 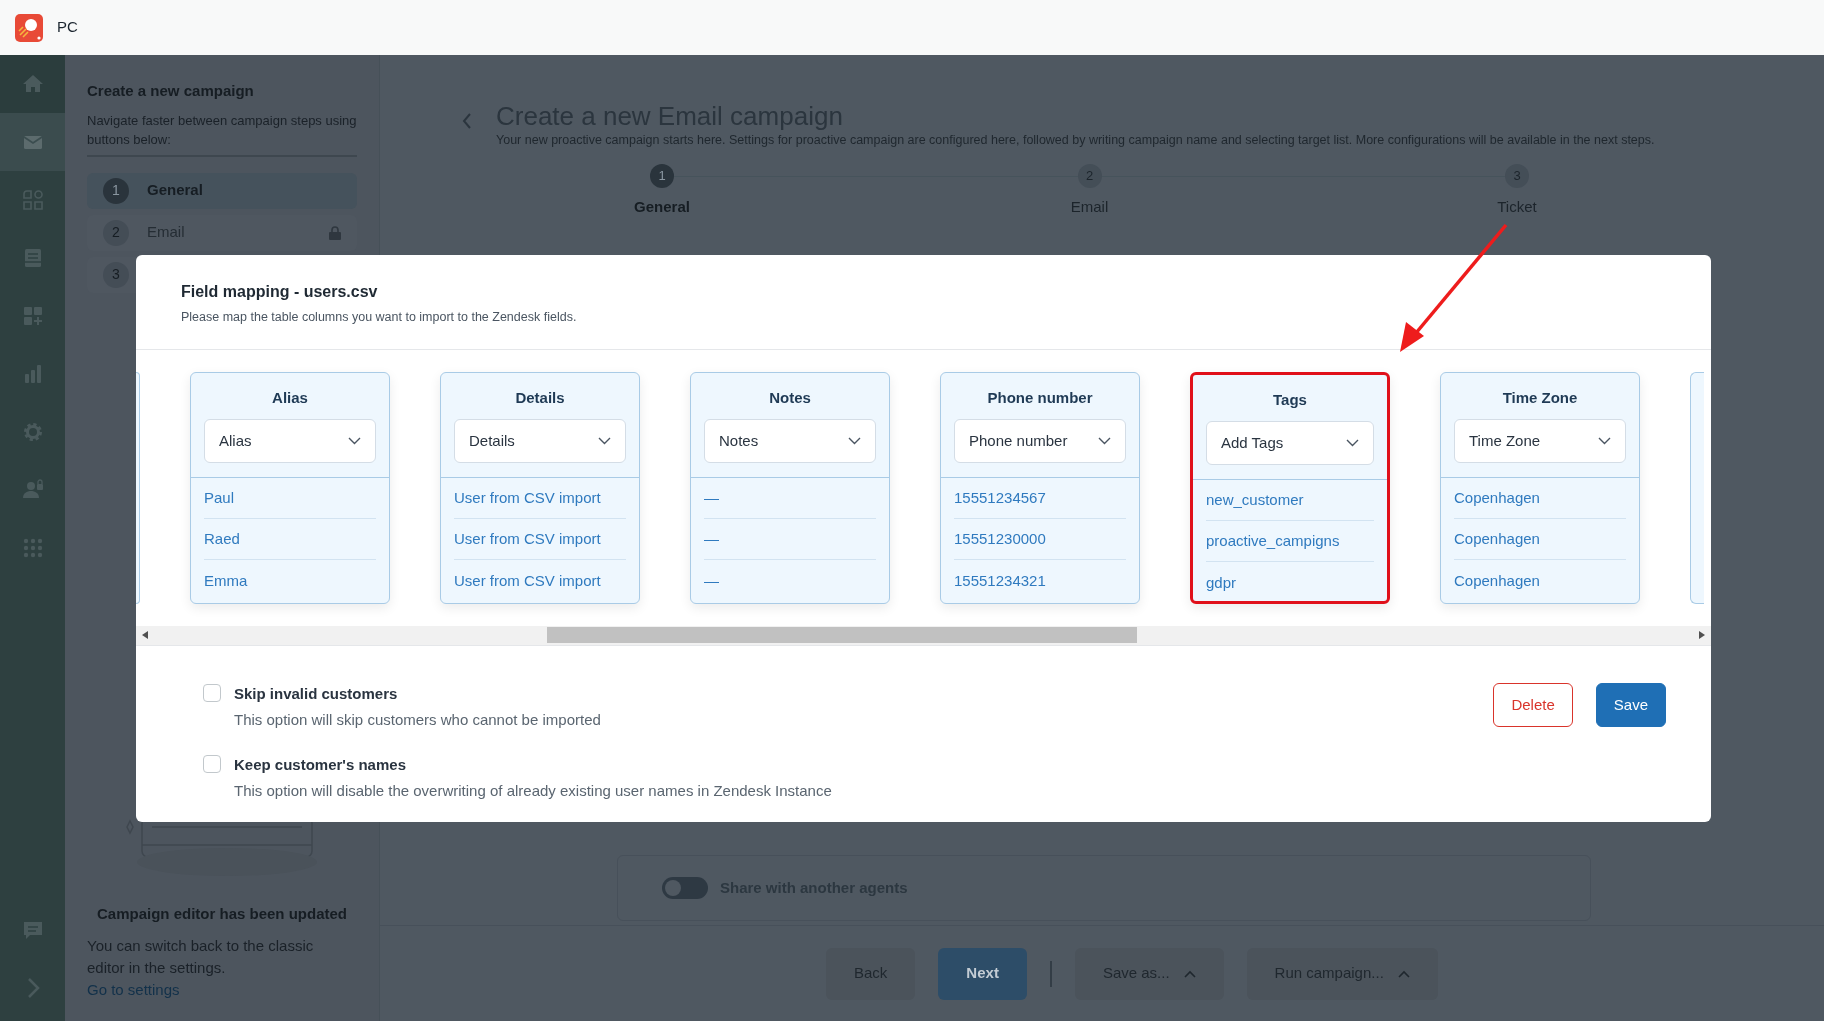 What do you see at coordinates (1000, 580) in the screenshot?
I see `table-cell-text: 15551234321` at bounding box center [1000, 580].